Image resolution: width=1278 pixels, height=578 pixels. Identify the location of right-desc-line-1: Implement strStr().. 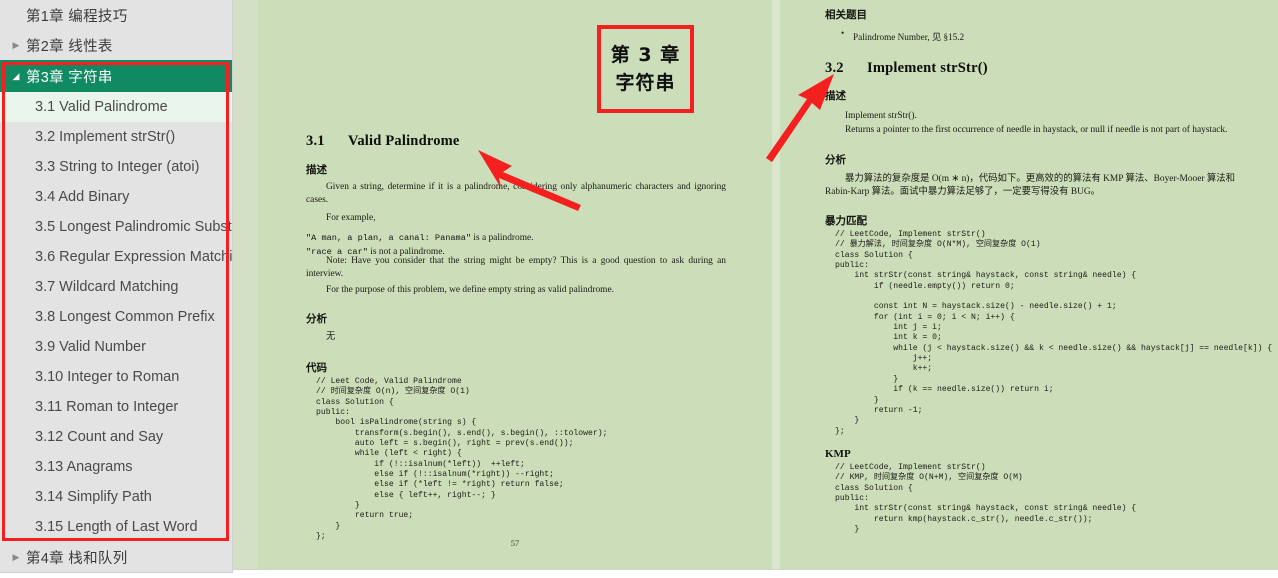
(881, 116).